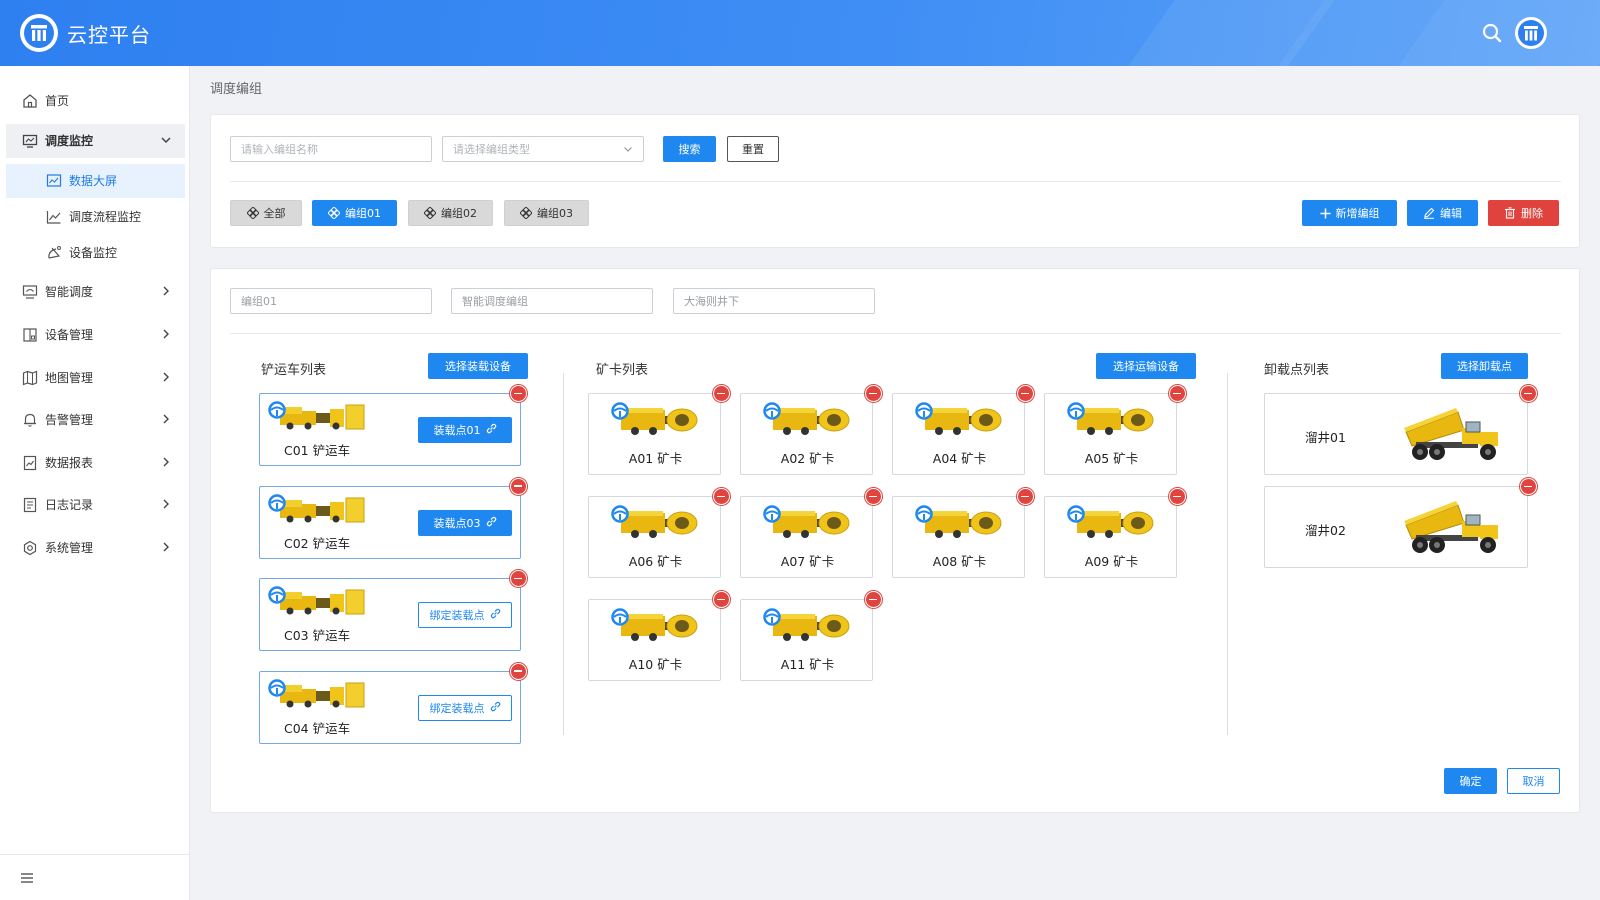 Image resolution: width=1600 pixels, height=900 pixels. Describe the element at coordinates (457, 430) in the screenshot. I see `loading-point-label: 装载点01` at that location.